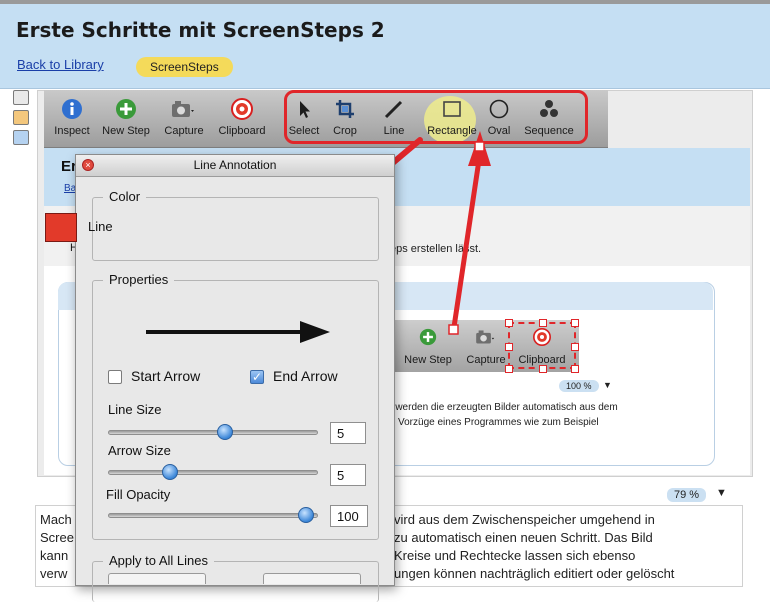  Describe the element at coordinates (349, 516) in the screenshot. I see `fill-opacity-input: 100` at that location.